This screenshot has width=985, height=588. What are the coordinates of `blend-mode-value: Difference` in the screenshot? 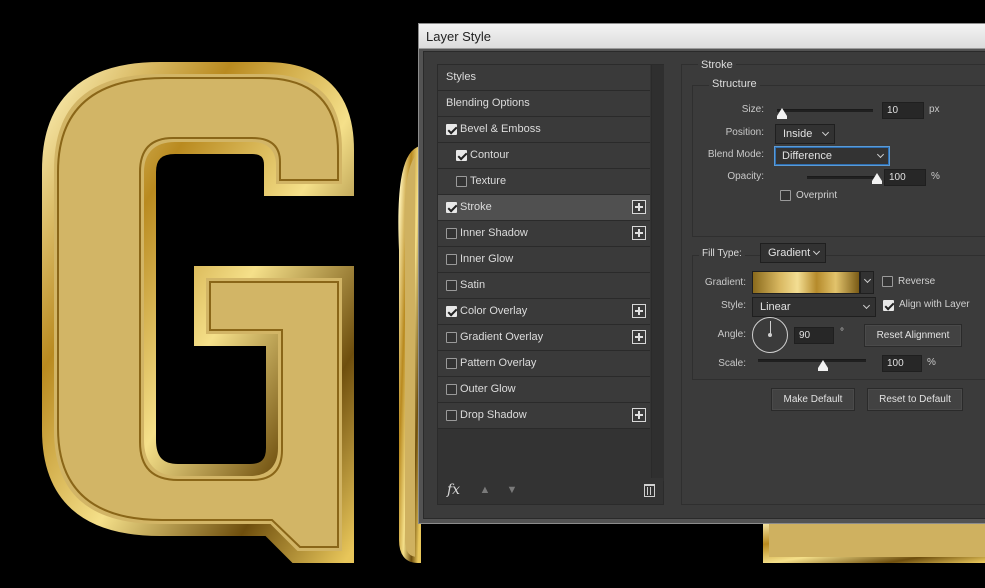 It's located at (807, 156).